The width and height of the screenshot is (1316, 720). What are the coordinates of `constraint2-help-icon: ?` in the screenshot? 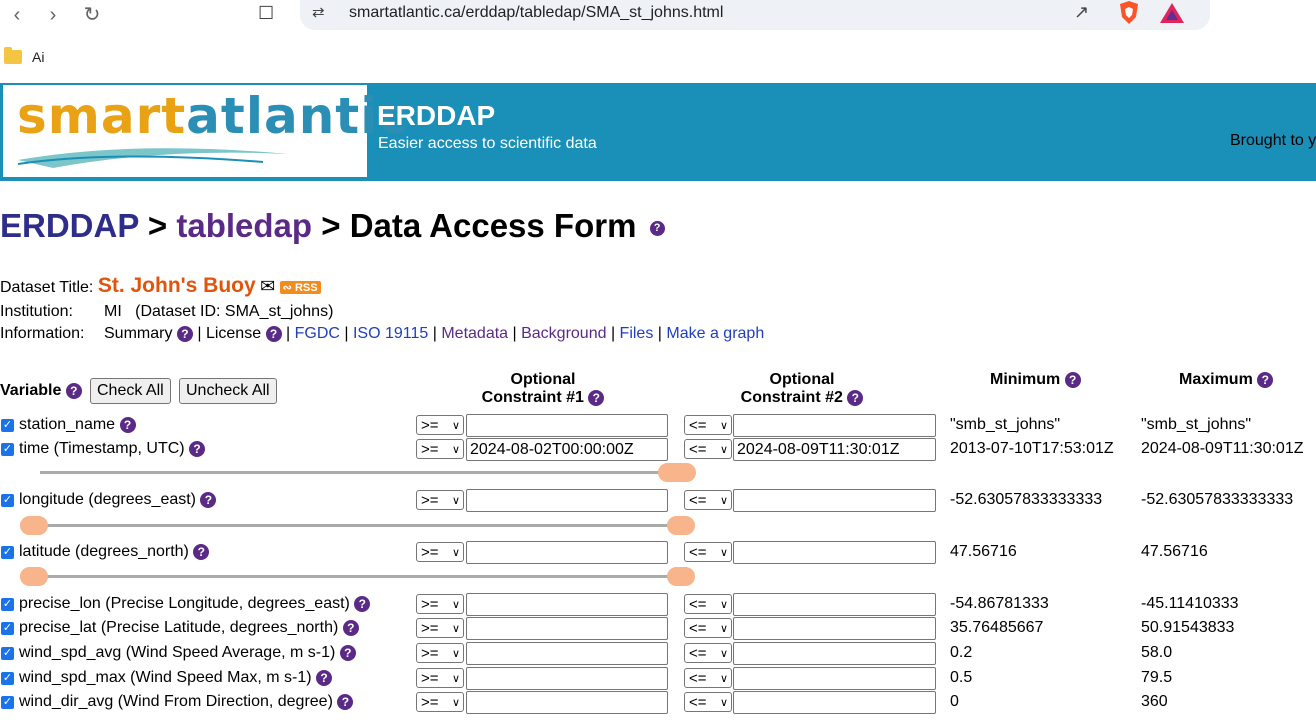 It's located at (855, 397).